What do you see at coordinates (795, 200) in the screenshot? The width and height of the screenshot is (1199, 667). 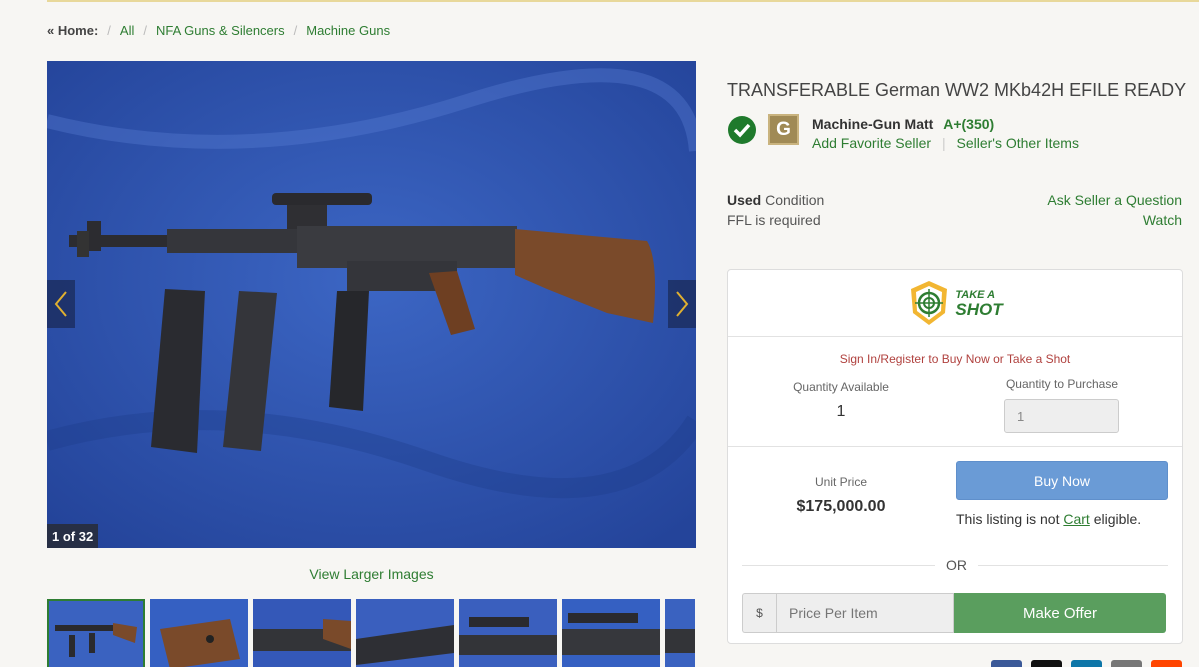 I see `condition-label: Condition` at bounding box center [795, 200].